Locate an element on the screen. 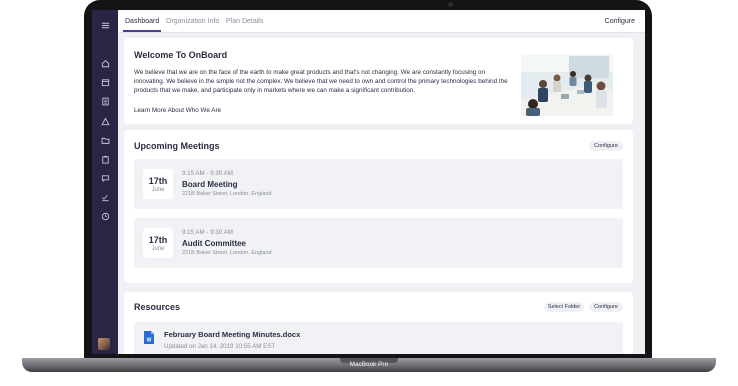 Image resolution: width=738 pixels, height=386 pixels. welcome-title: Welcome To OnBoard is located at coordinates (181, 55).